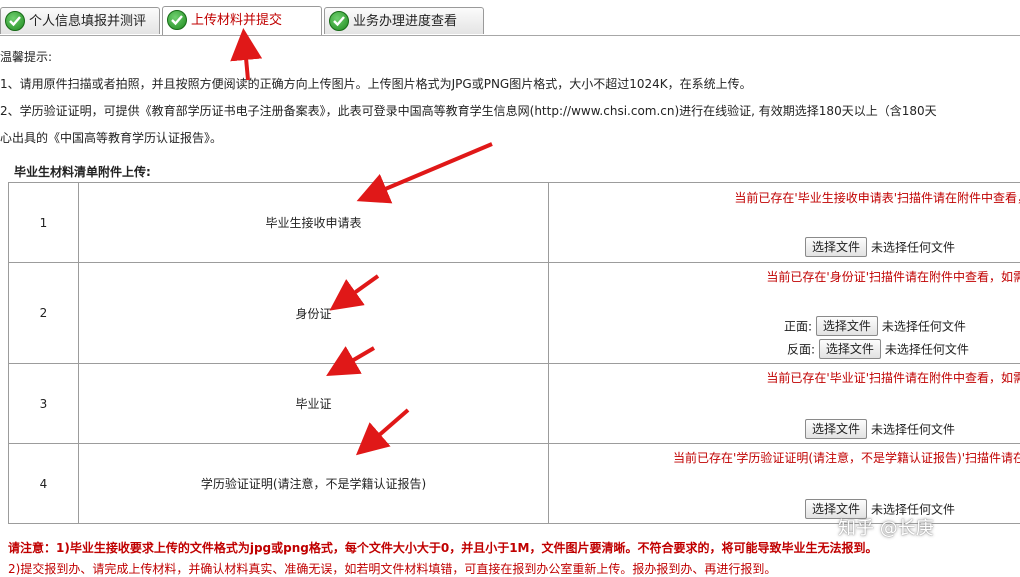 Image resolution: width=1020 pixels, height=577 pixels. I want to click on row-name: 毕业生接收申请表, so click(314, 223).